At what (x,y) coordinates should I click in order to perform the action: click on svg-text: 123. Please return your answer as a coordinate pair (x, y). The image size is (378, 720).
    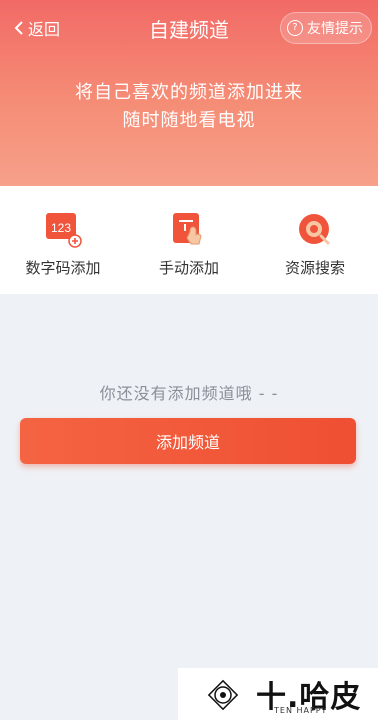
    Looking at the image, I should click on (61, 228).